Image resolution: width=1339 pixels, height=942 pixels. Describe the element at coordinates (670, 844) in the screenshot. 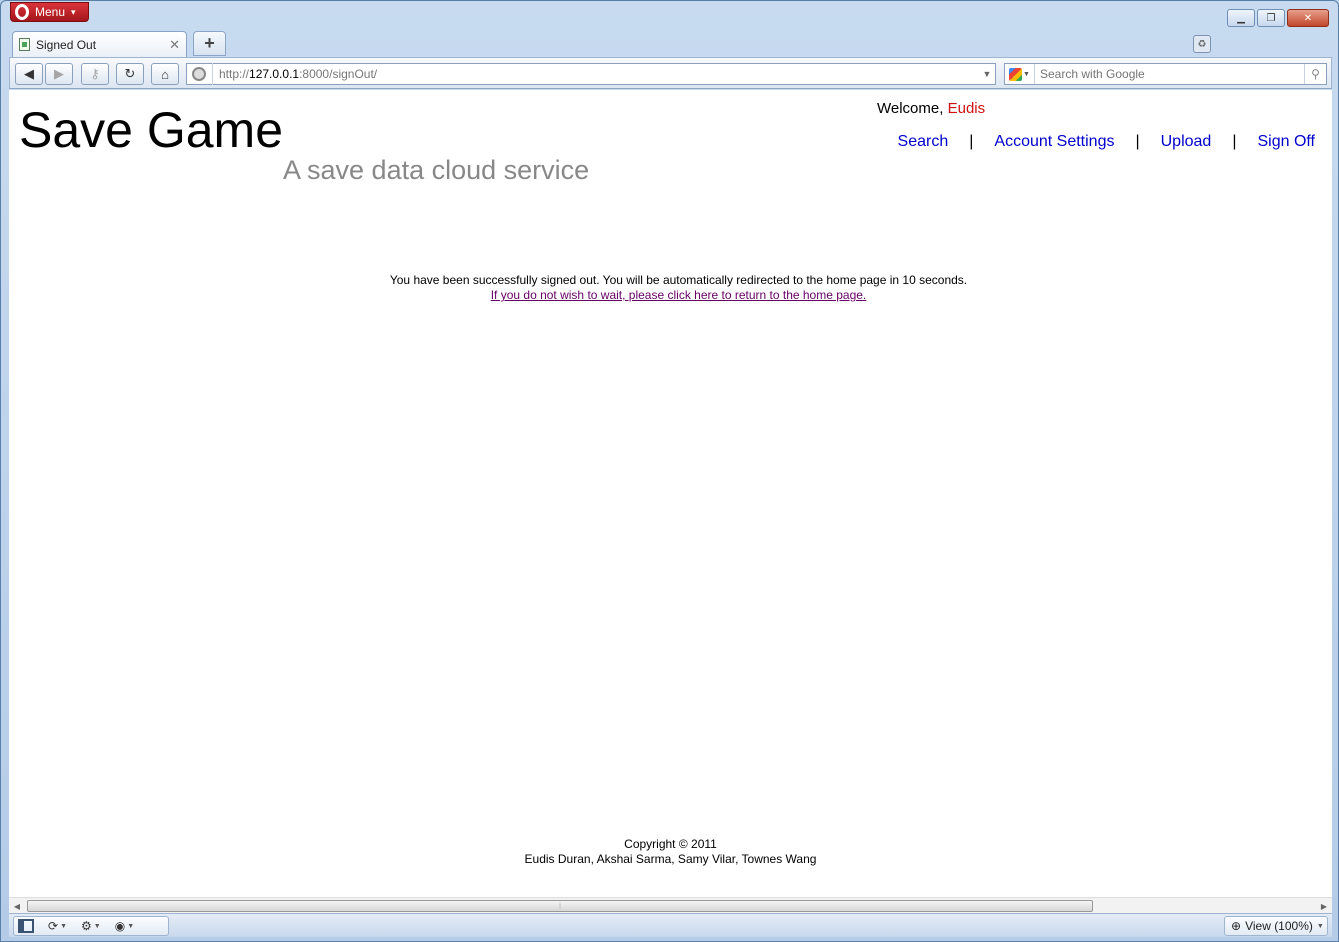

I see `copyright-text: Copyright © 2011` at that location.